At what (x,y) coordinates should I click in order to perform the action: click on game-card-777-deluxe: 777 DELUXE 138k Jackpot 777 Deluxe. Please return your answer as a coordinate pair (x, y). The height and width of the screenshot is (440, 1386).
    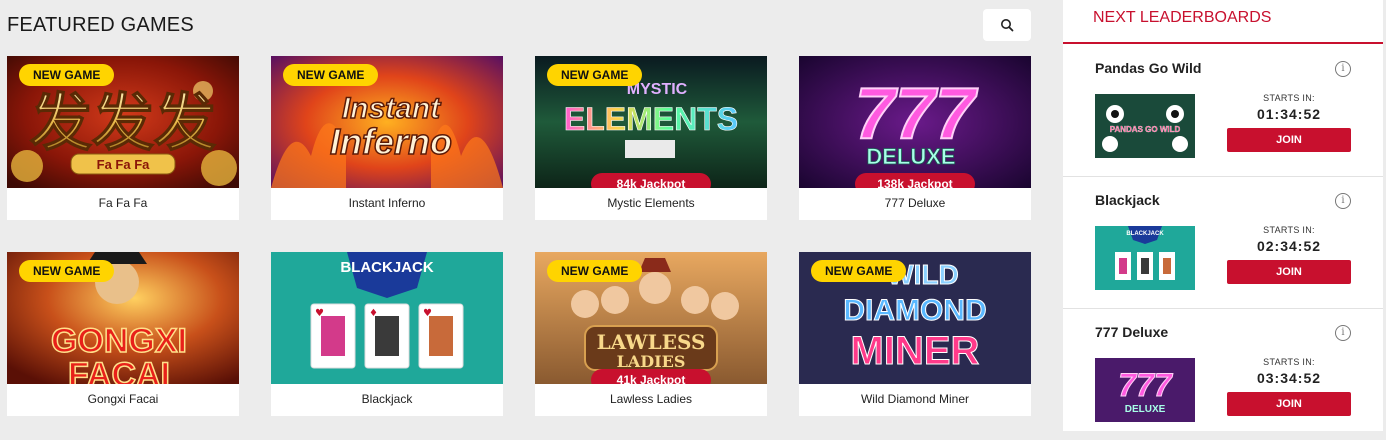
    Looking at the image, I should click on (915, 138).